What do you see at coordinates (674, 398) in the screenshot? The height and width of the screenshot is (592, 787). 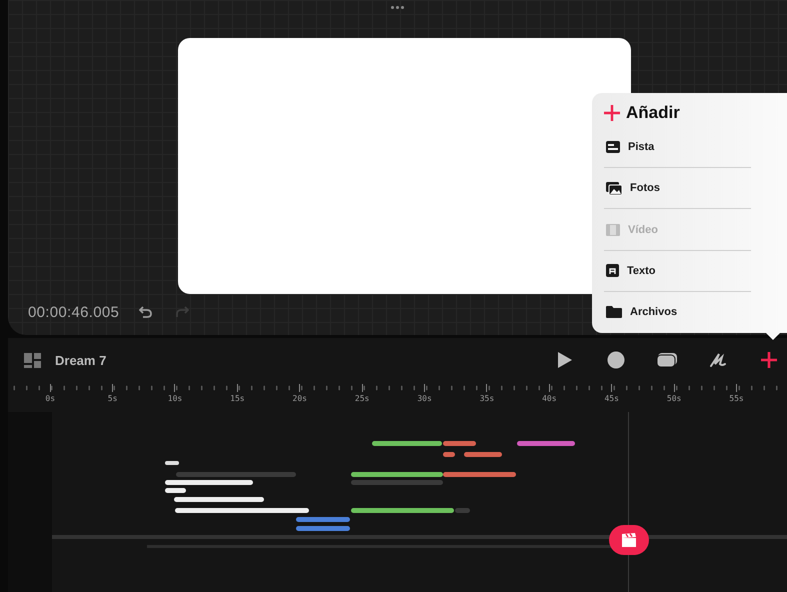 I see `time-label: 50s` at bounding box center [674, 398].